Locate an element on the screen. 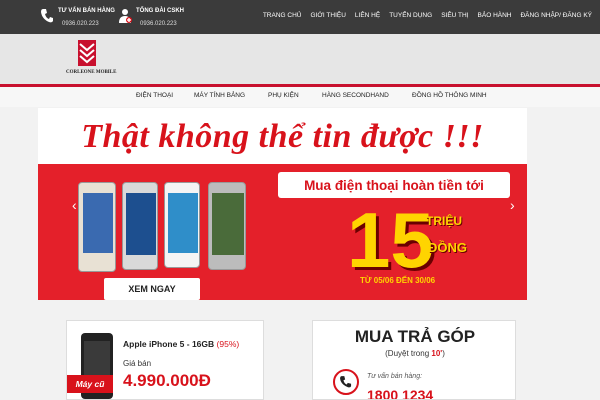 The height and width of the screenshot is (400, 600). sales-label: TƯ VẤN BÁN HÀNG is located at coordinates (86, 11).